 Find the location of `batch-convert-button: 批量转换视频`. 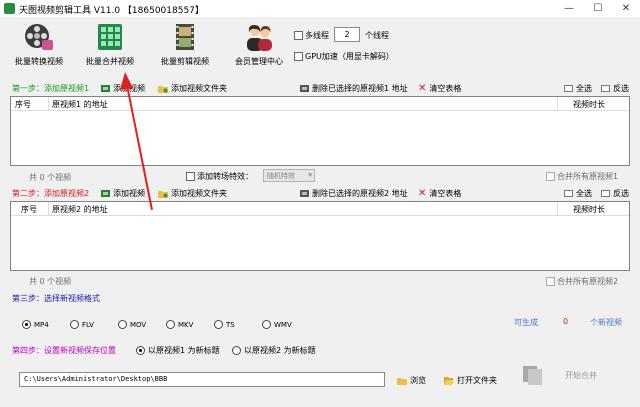

batch-convert-button: 批量转换视频 is located at coordinates (39, 48).